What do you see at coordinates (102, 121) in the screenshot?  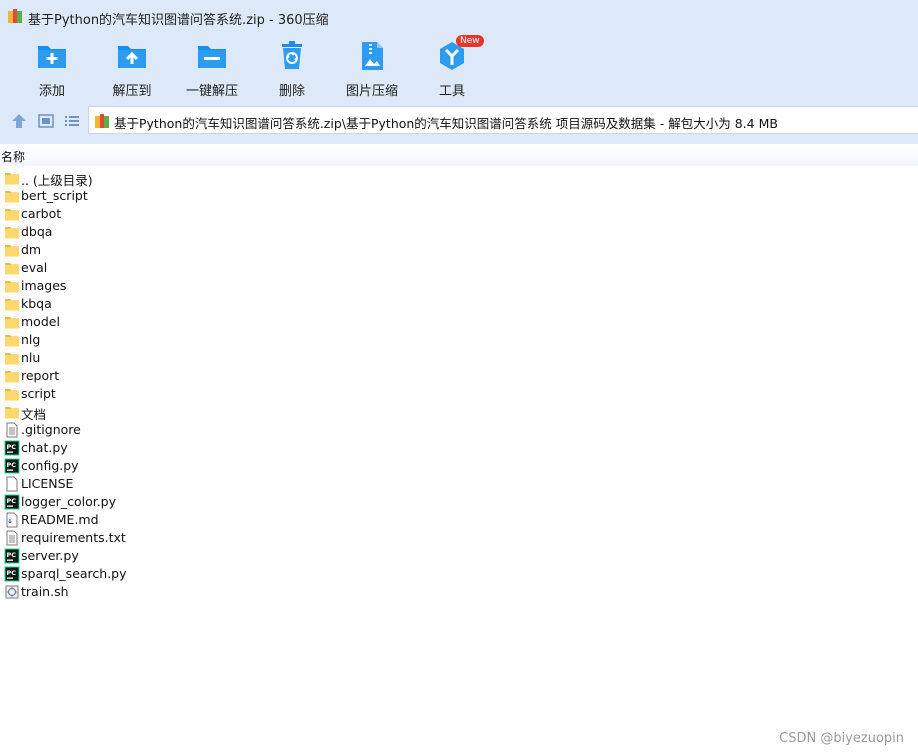 I see `zip-file-icon` at bounding box center [102, 121].